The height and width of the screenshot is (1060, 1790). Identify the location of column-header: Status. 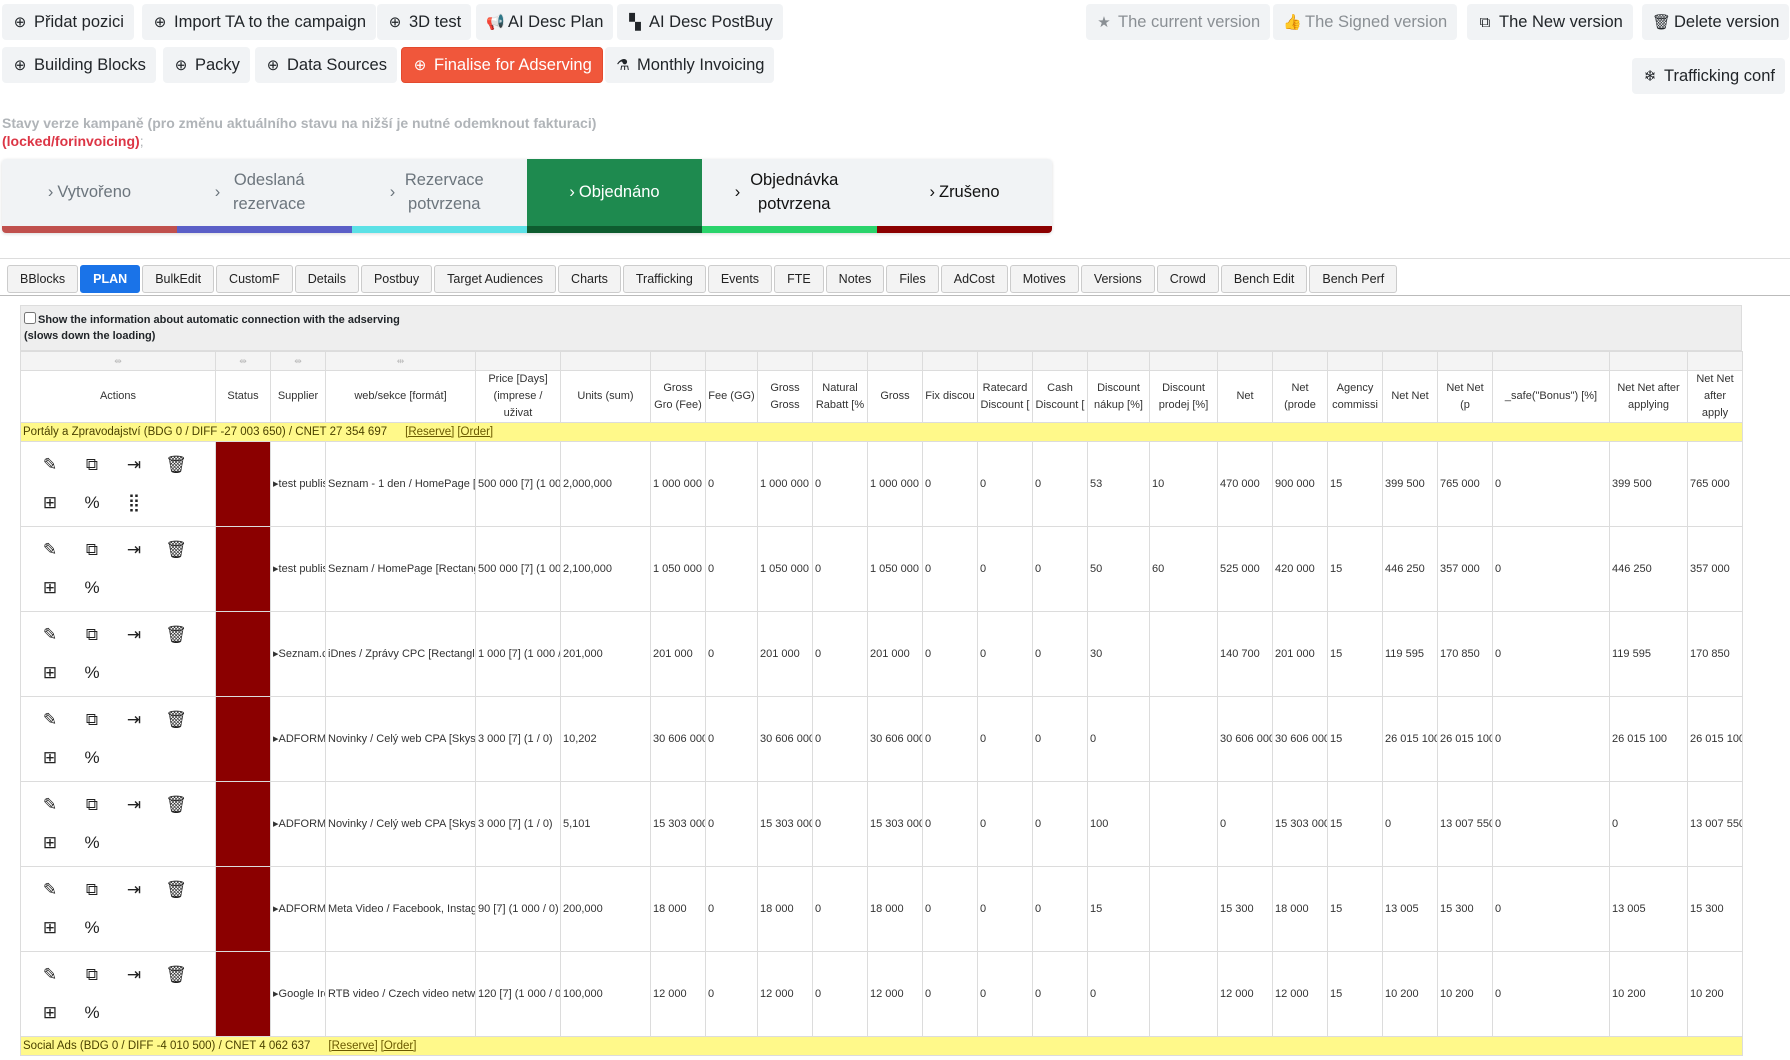
(243, 396).